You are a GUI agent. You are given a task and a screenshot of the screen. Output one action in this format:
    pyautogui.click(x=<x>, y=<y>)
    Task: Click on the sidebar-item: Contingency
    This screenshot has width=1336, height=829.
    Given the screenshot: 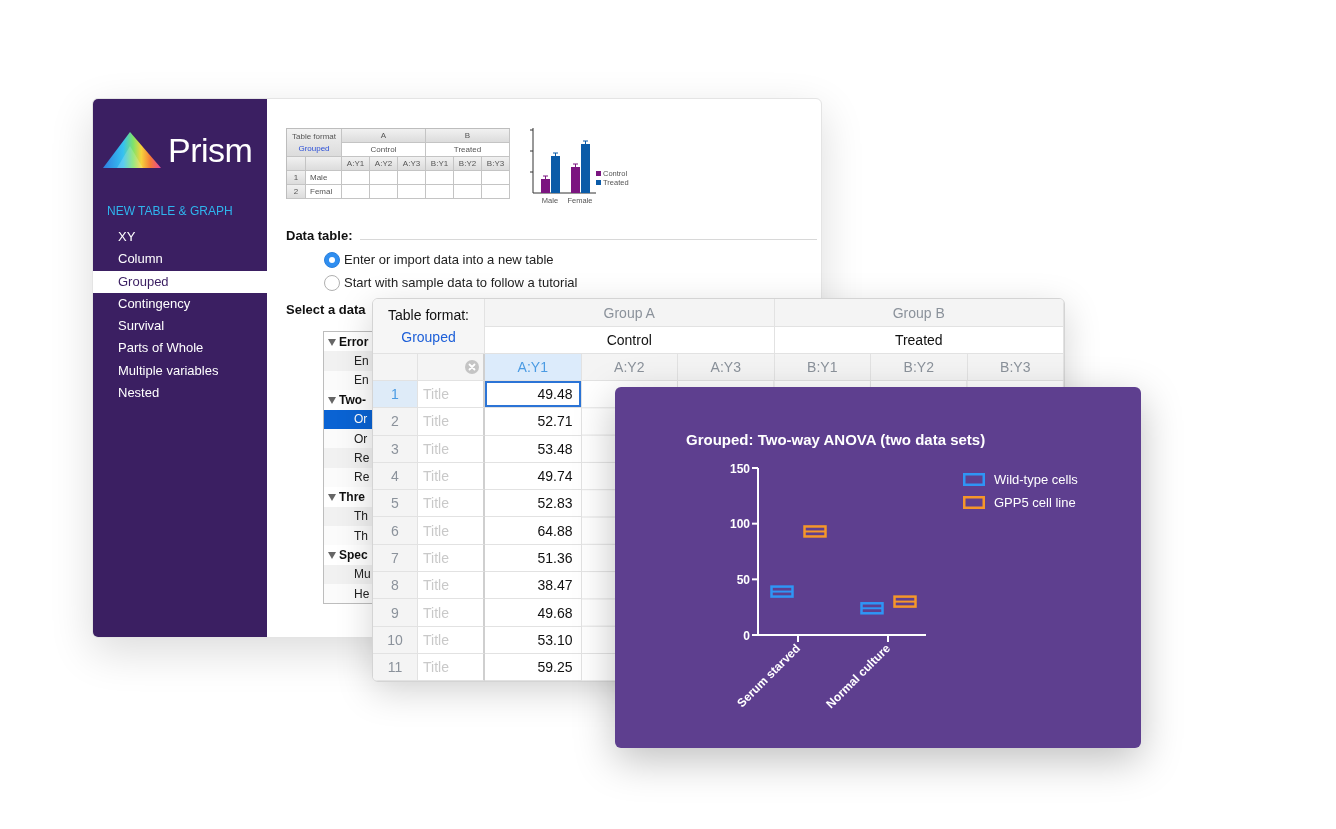 What is the action you would take?
    pyautogui.click(x=180, y=304)
    